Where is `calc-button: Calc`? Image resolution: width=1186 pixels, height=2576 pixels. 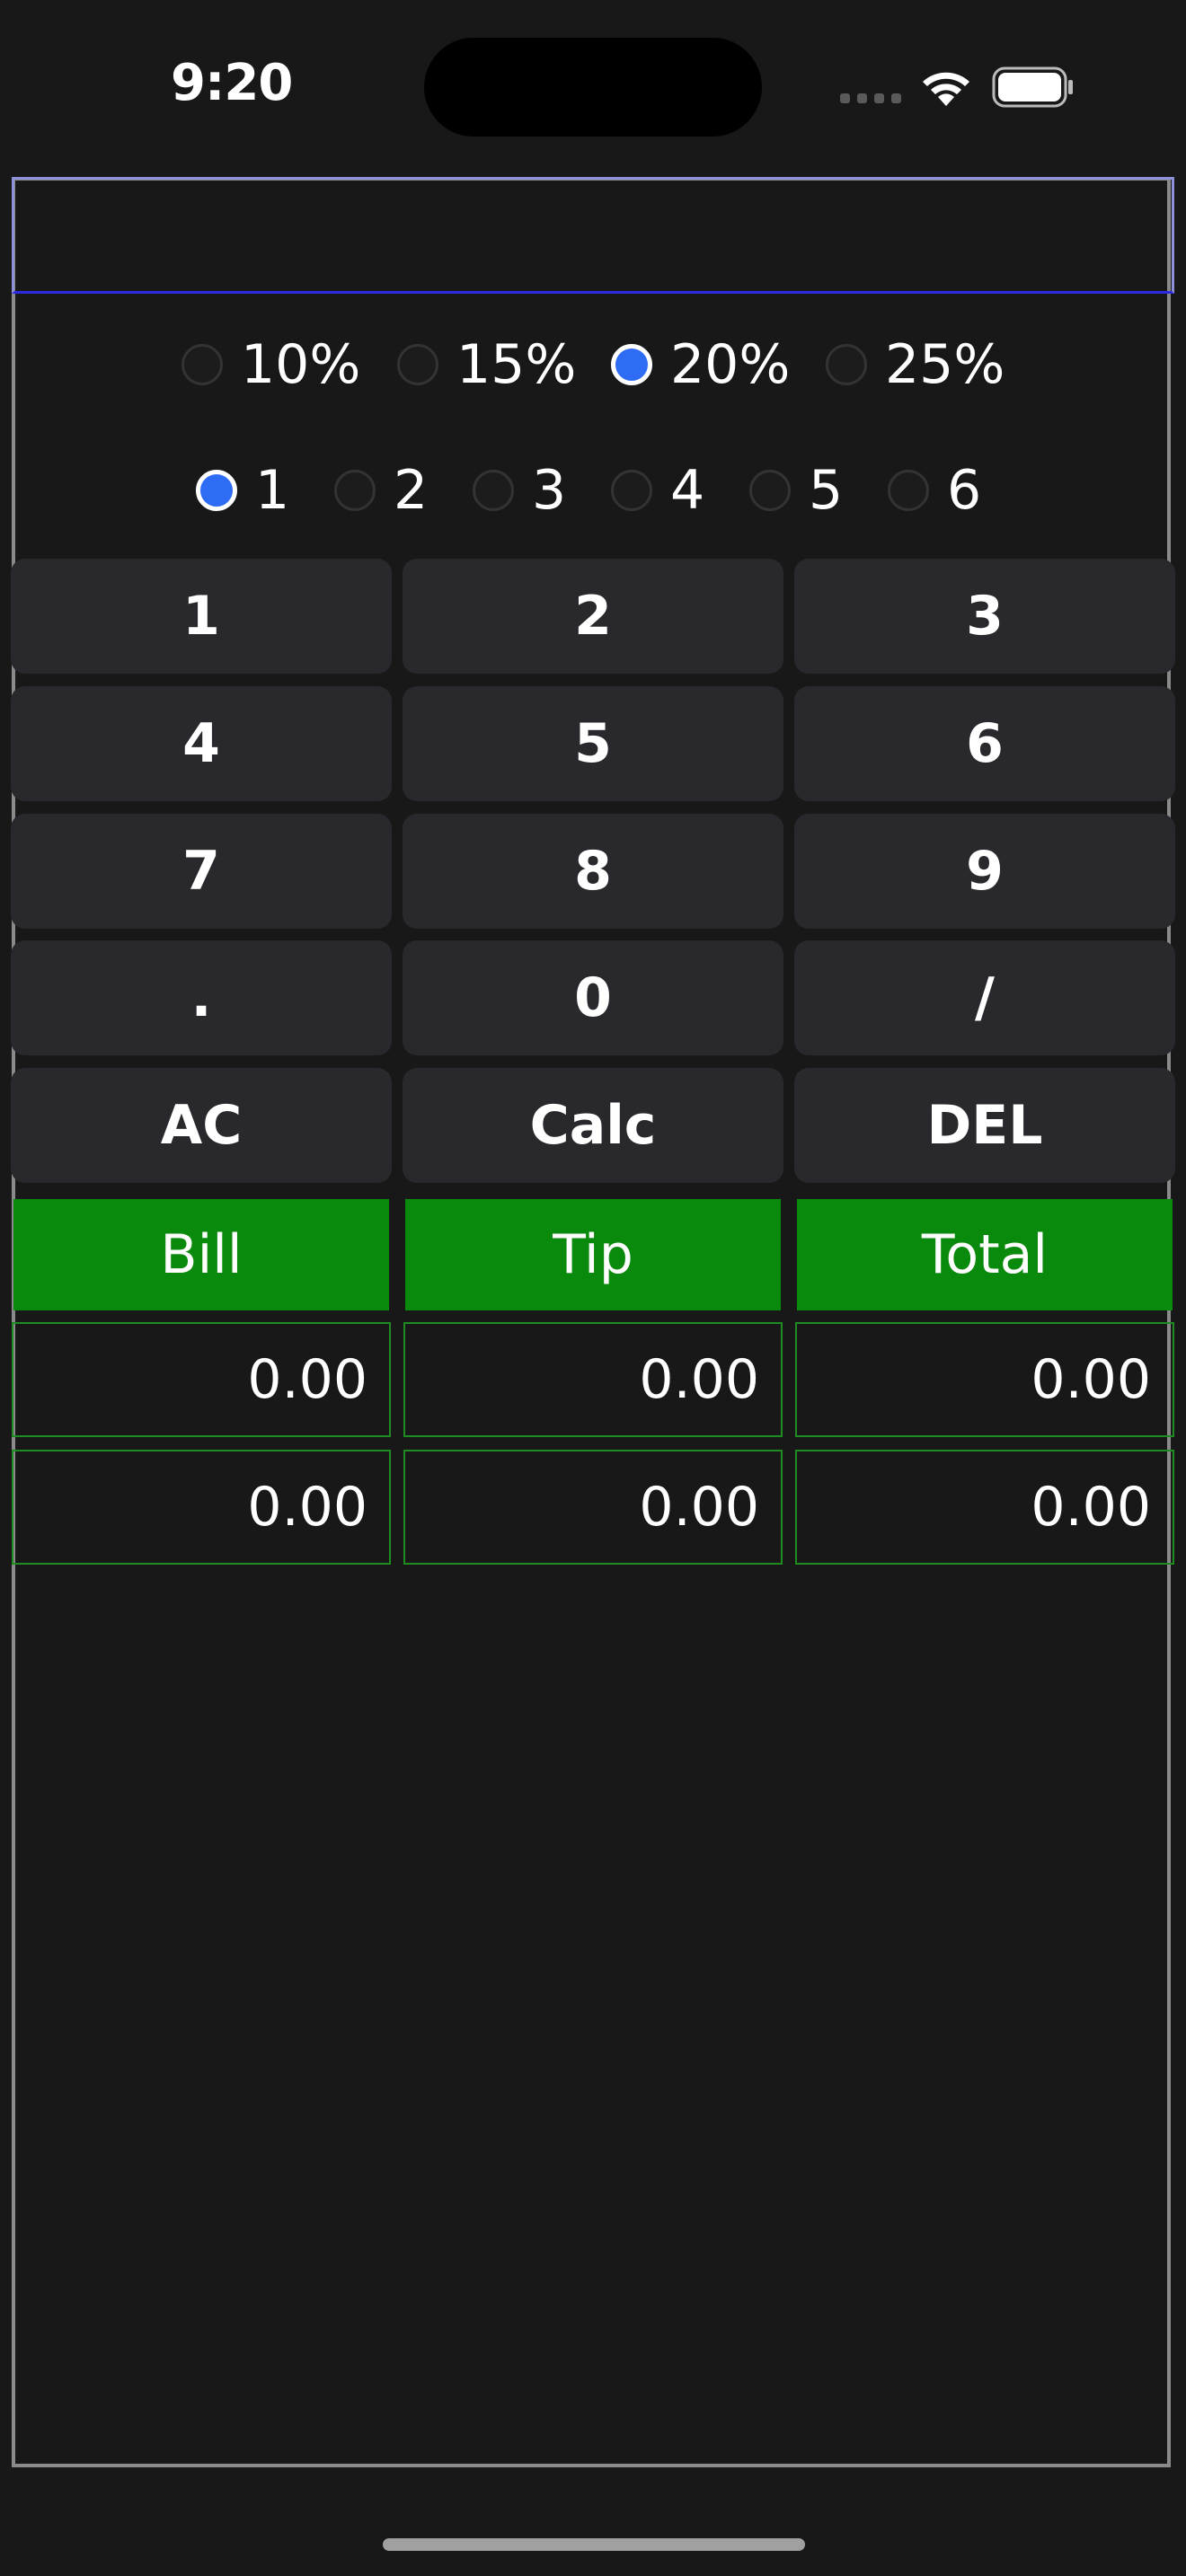 calc-button: Calc is located at coordinates (593, 1125).